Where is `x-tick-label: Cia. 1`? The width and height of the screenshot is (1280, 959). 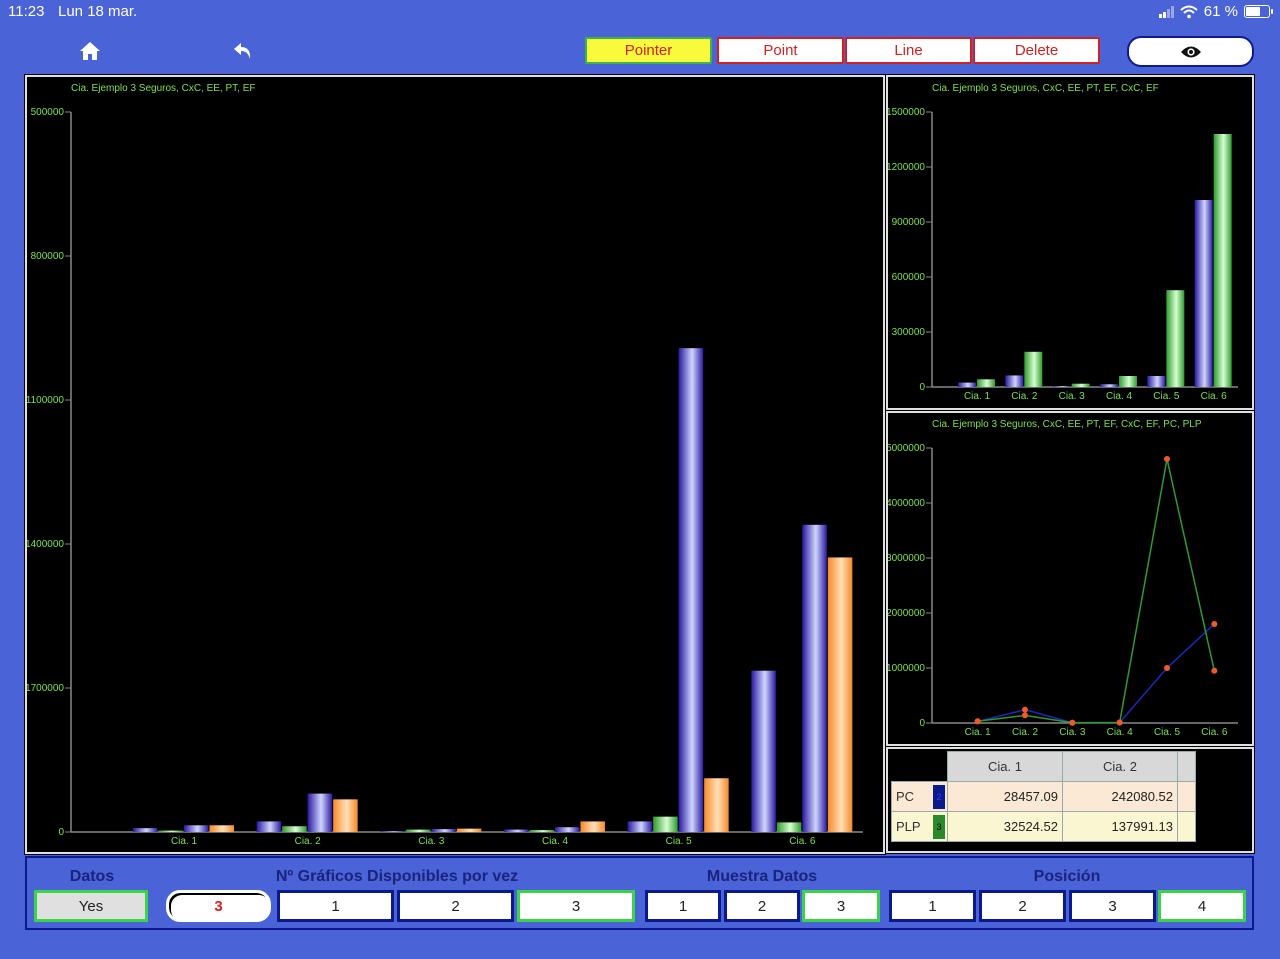
x-tick-label: Cia. 1 is located at coordinates (978, 732).